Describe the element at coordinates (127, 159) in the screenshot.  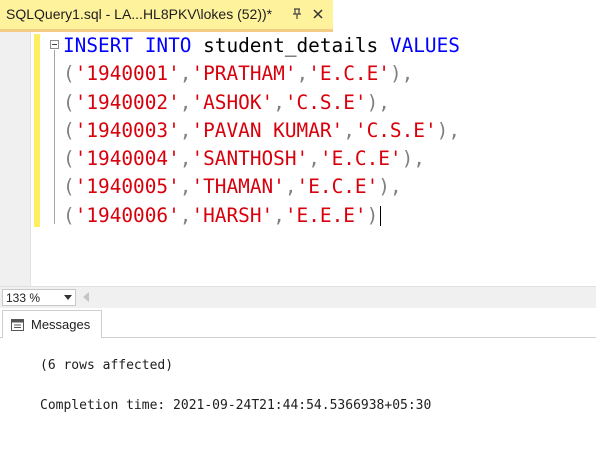
I see `sql-string: '1940004'` at that location.